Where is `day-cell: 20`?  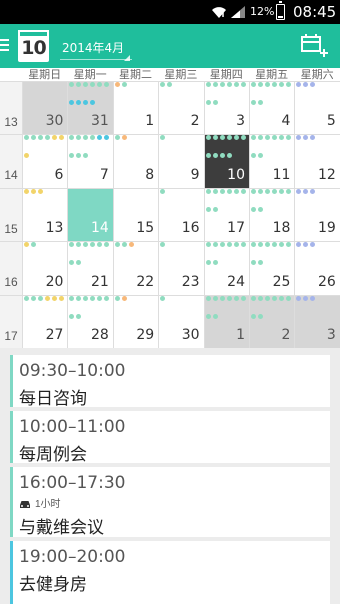 day-cell: 20 is located at coordinates (44, 267).